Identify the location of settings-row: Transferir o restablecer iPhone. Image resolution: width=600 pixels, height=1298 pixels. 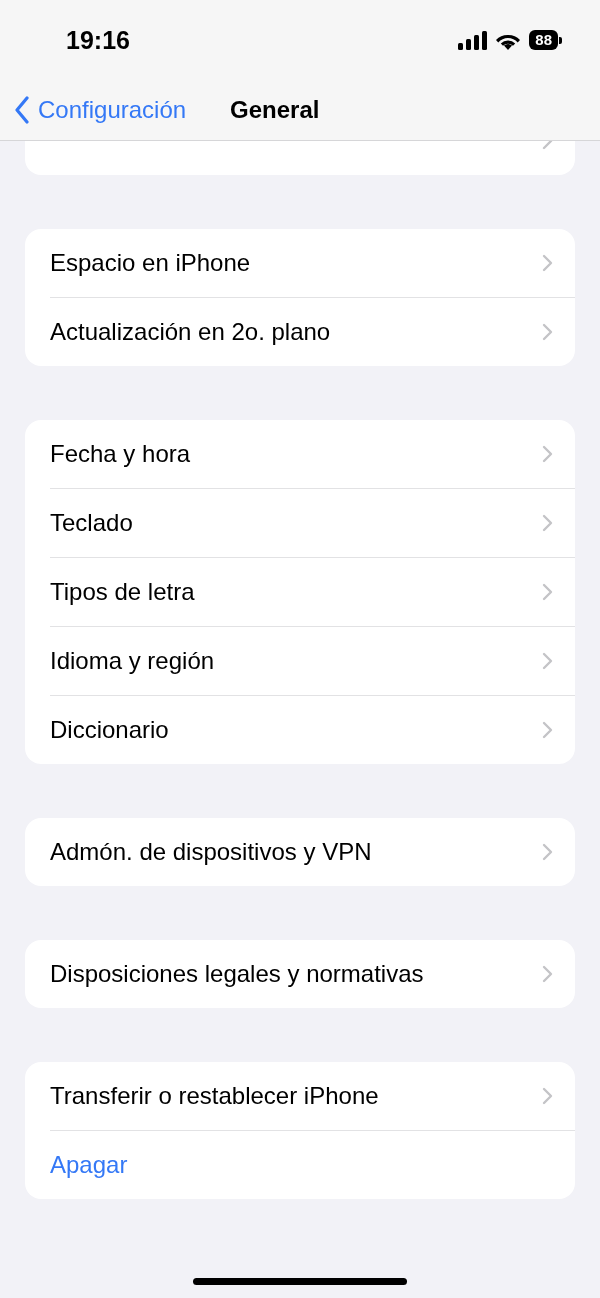
(312, 1096).